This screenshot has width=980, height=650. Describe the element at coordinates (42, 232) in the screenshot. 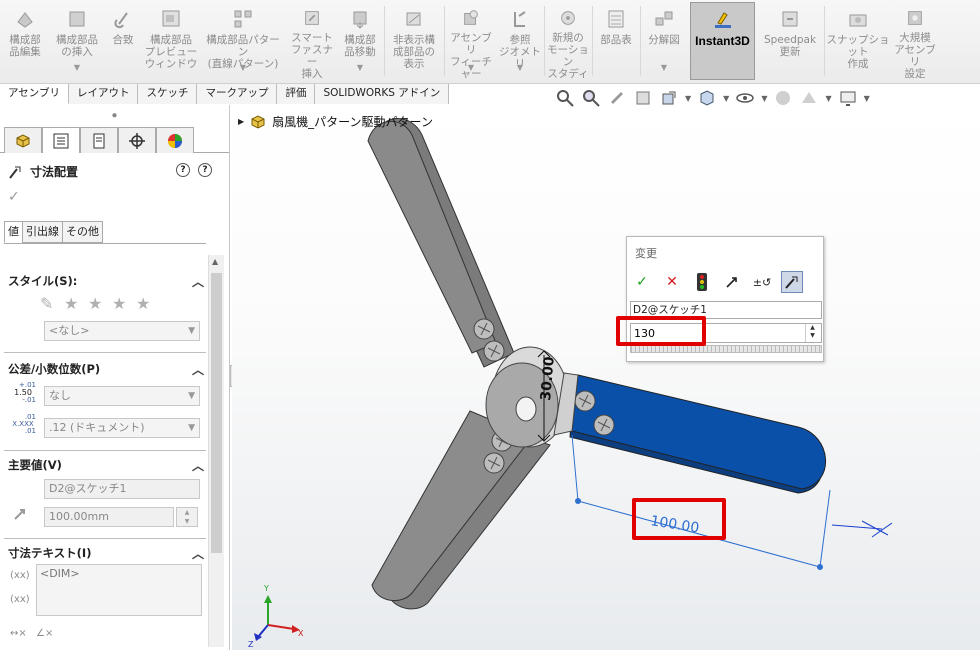

I see `tab-leaders: 引出線` at that location.